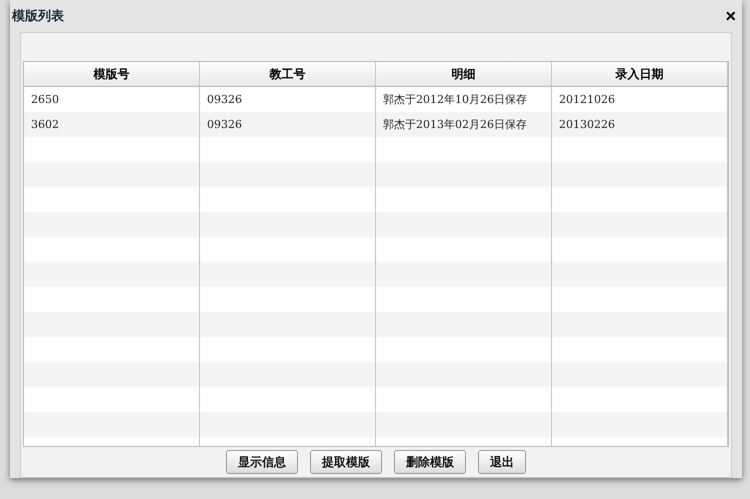  I want to click on dialog-title: 模版列表, so click(38, 16).